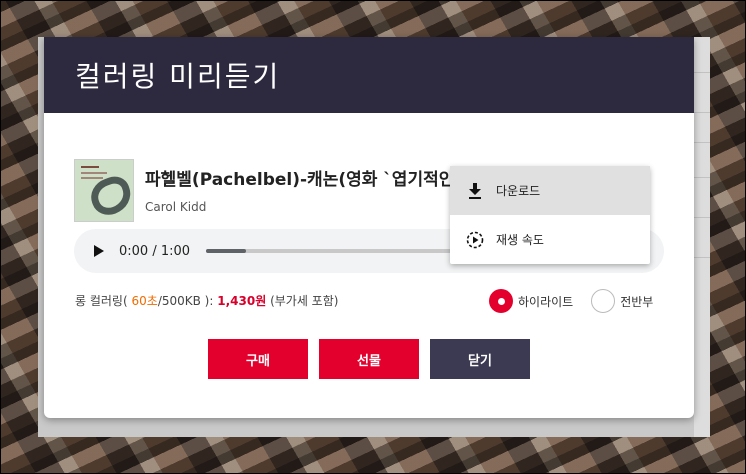 This screenshot has width=746, height=474. Describe the element at coordinates (176, 207) in the screenshot. I see `track-artist: Carol Kidd` at that location.